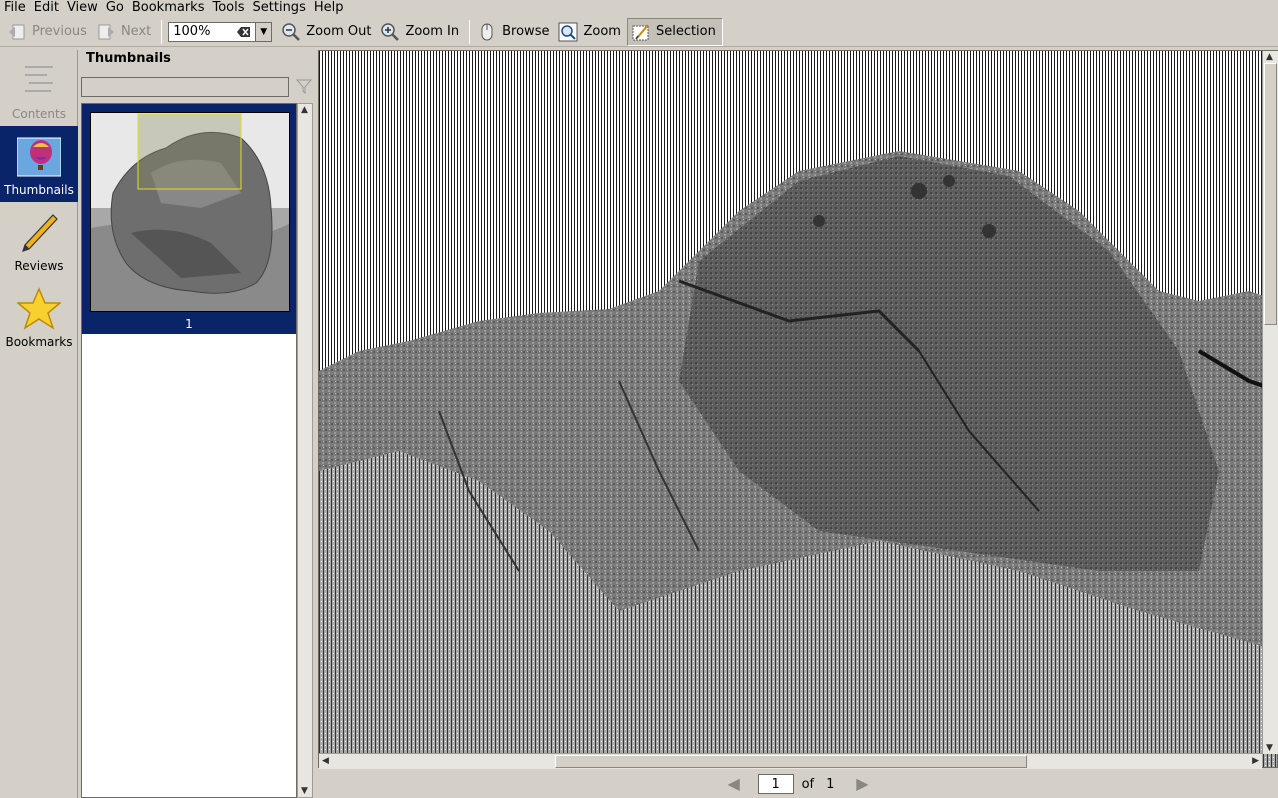 Image resolution: width=1278 pixels, height=798 pixels. I want to click on chevron-down-icon: ▼, so click(263, 31).